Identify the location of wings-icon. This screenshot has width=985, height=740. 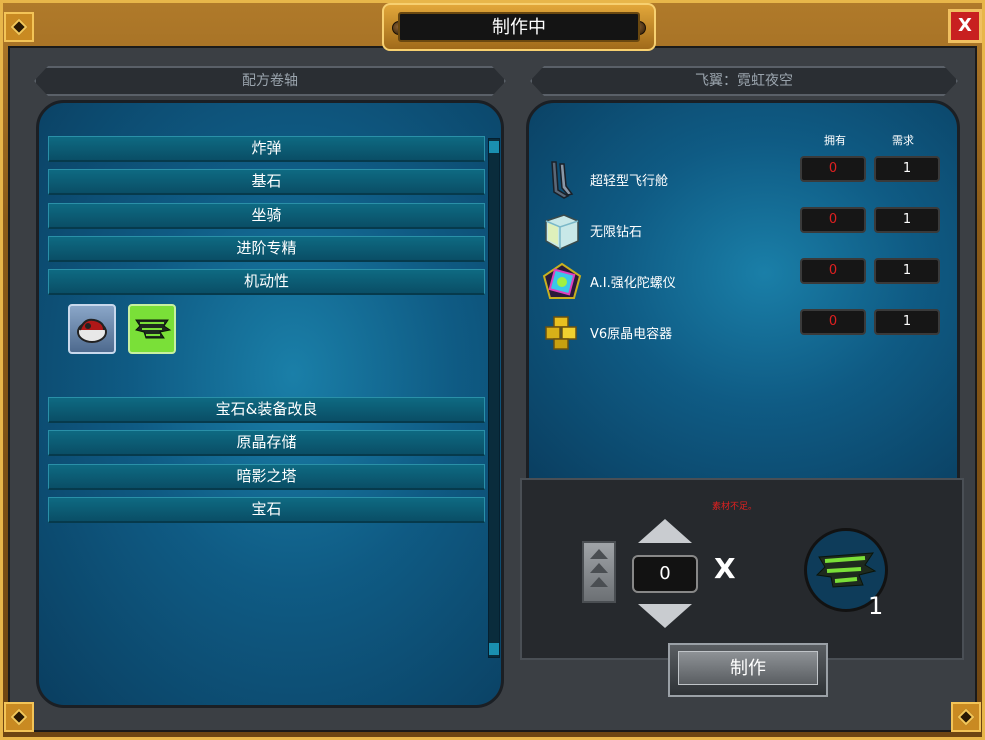
(153, 329).